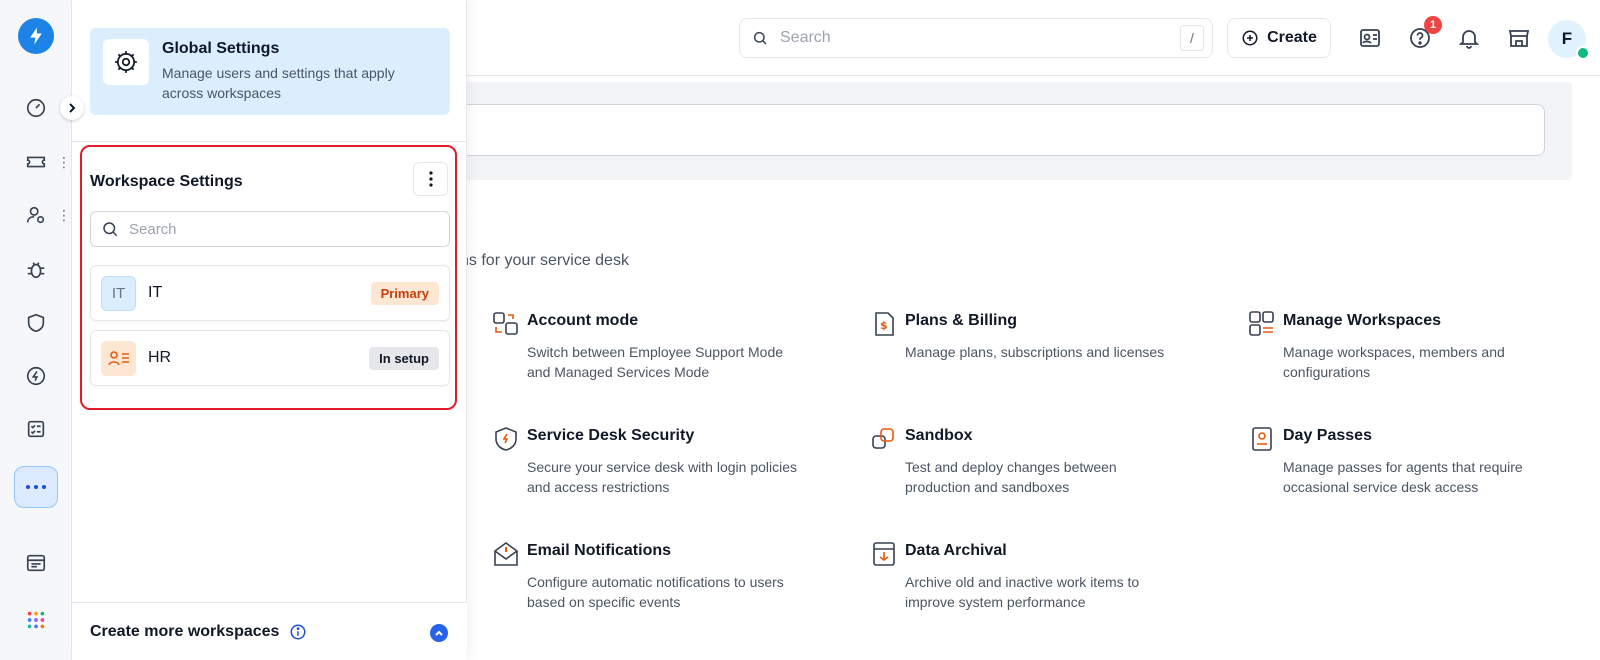 This screenshot has width=1600, height=660. Describe the element at coordinates (36, 487) in the screenshot. I see `more-apps-icon` at that location.